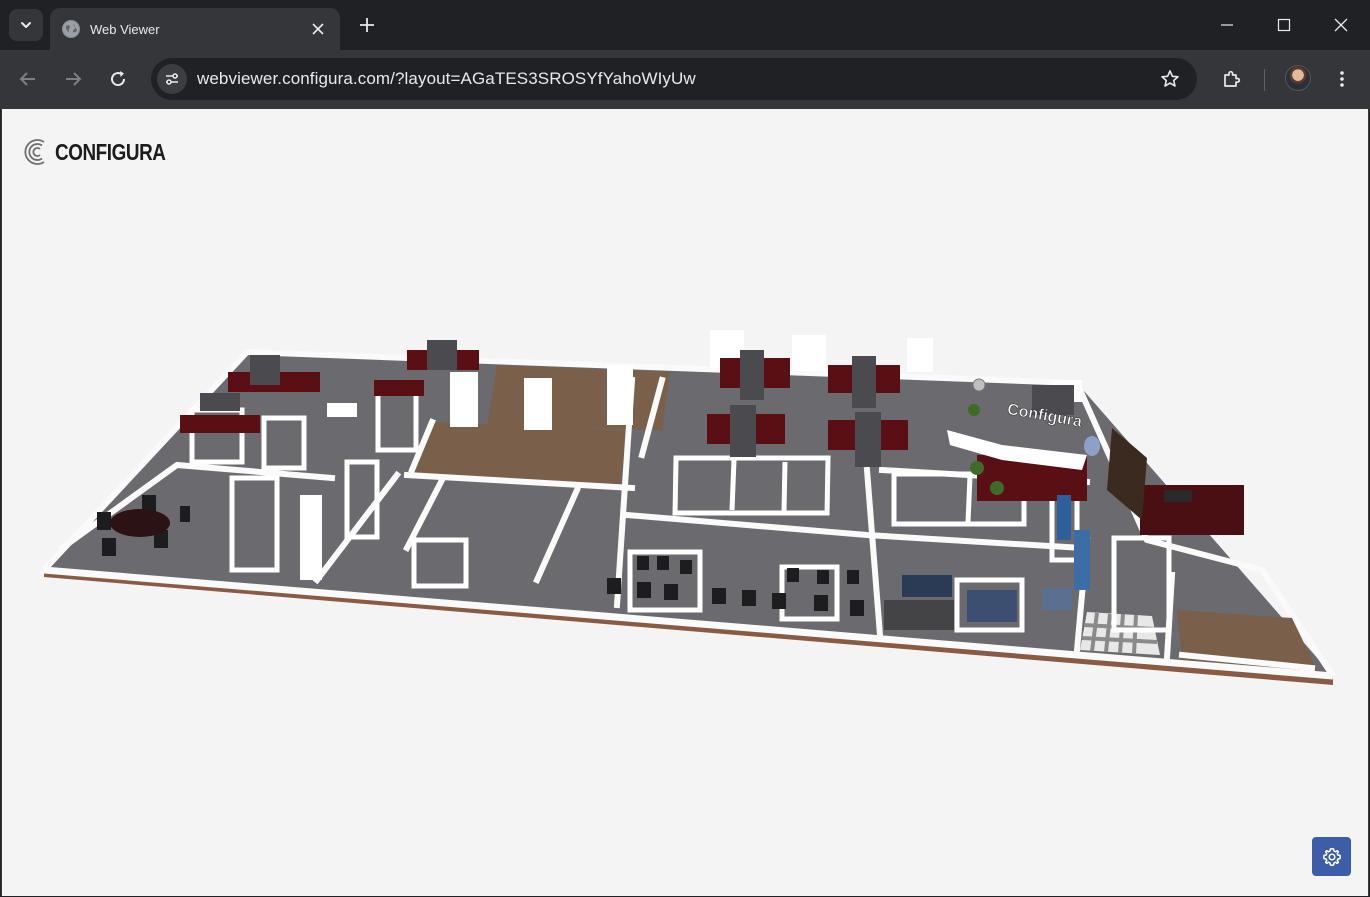 The height and width of the screenshot is (897, 1370). I want to click on floor-lamp, so click(1092, 446).